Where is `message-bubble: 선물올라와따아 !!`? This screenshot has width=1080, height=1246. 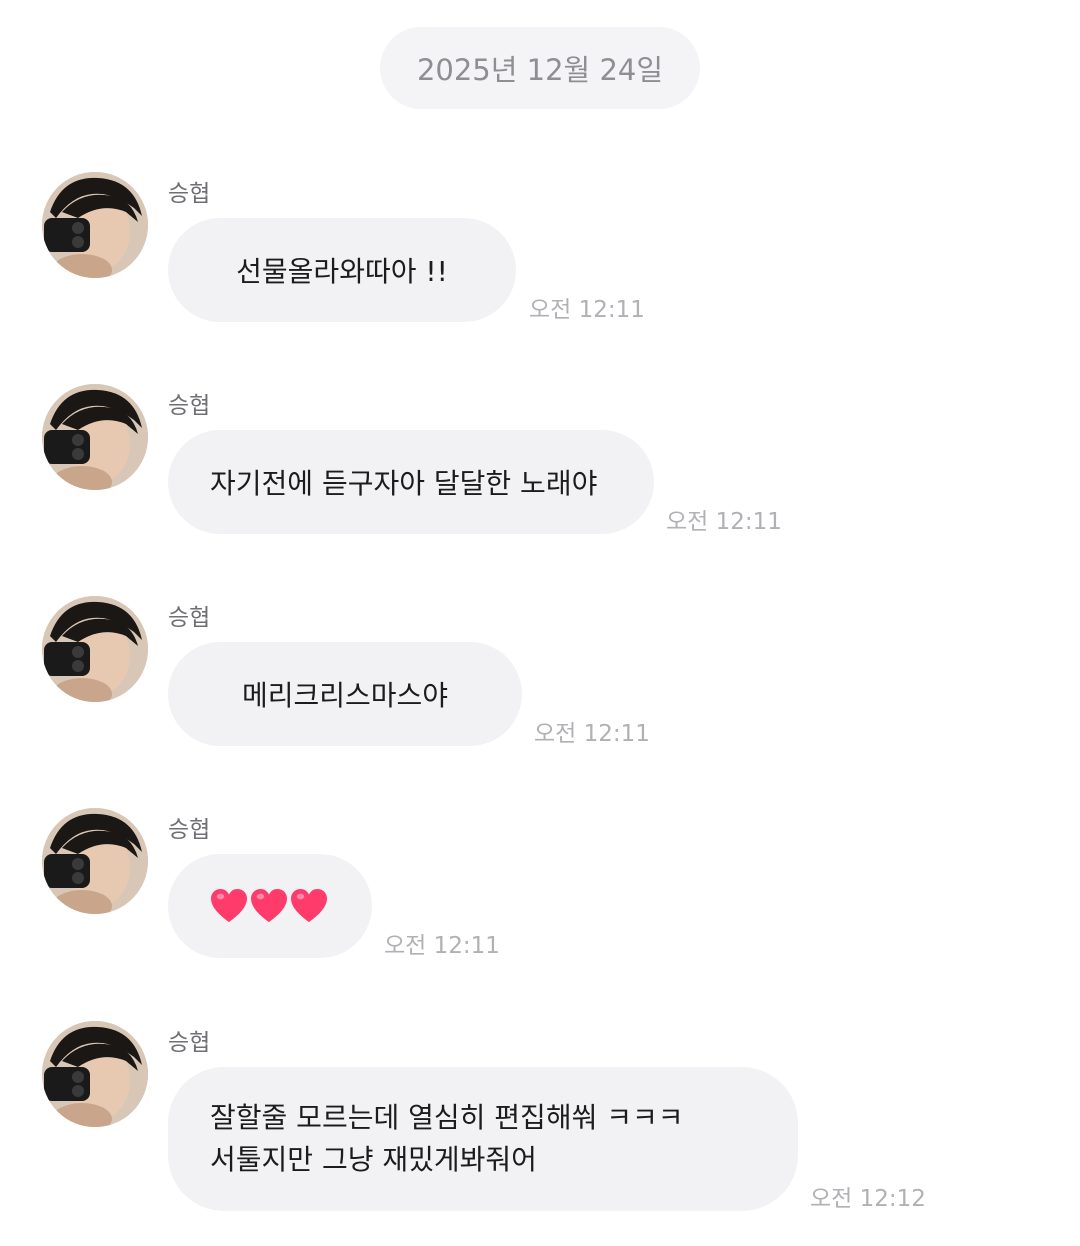
message-bubble: 선물올라와따아 !! is located at coordinates (342, 270).